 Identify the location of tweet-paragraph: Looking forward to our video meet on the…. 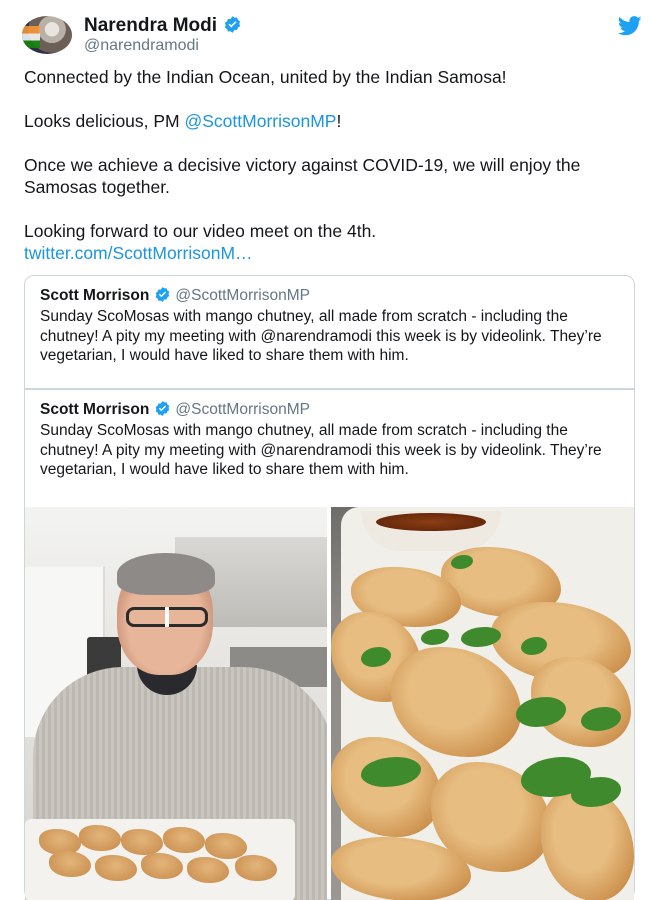
(200, 231).